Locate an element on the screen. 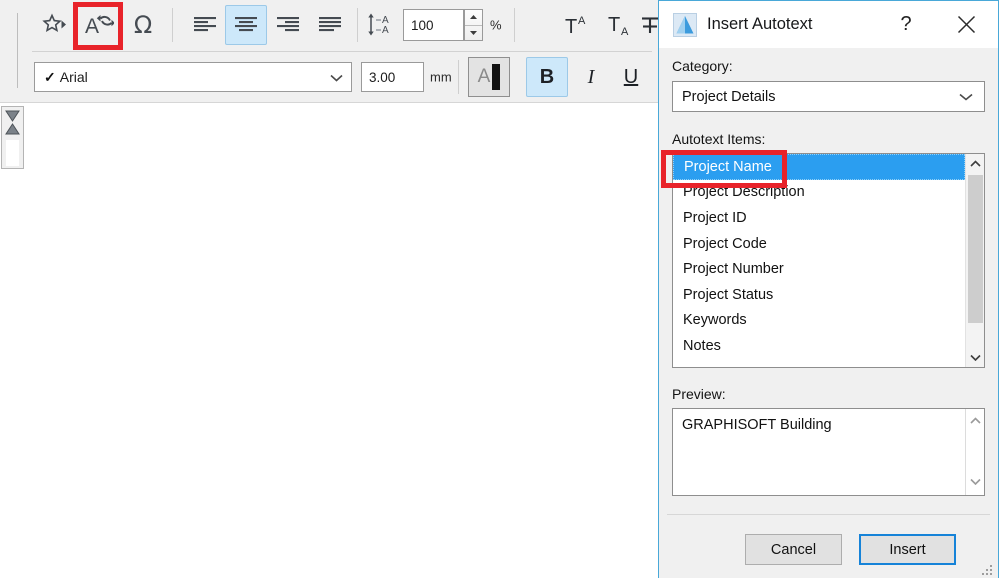  dialog-title-bar: Insert Autotext ? is located at coordinates (828, 24).